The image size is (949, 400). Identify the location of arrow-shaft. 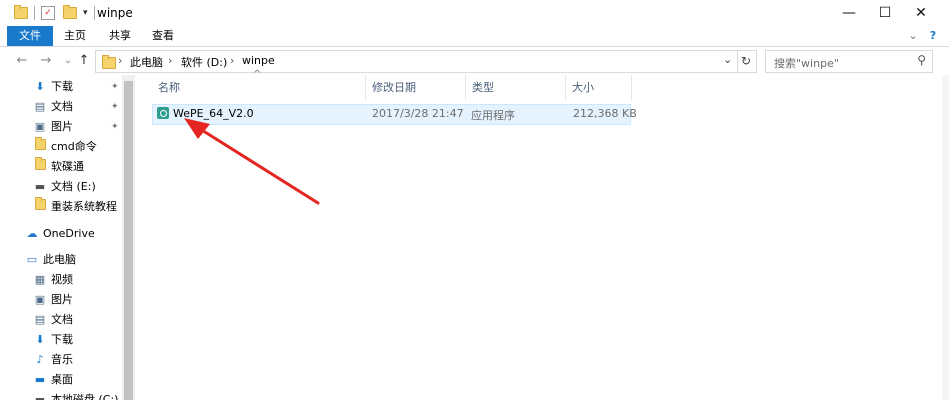
(257, 165).